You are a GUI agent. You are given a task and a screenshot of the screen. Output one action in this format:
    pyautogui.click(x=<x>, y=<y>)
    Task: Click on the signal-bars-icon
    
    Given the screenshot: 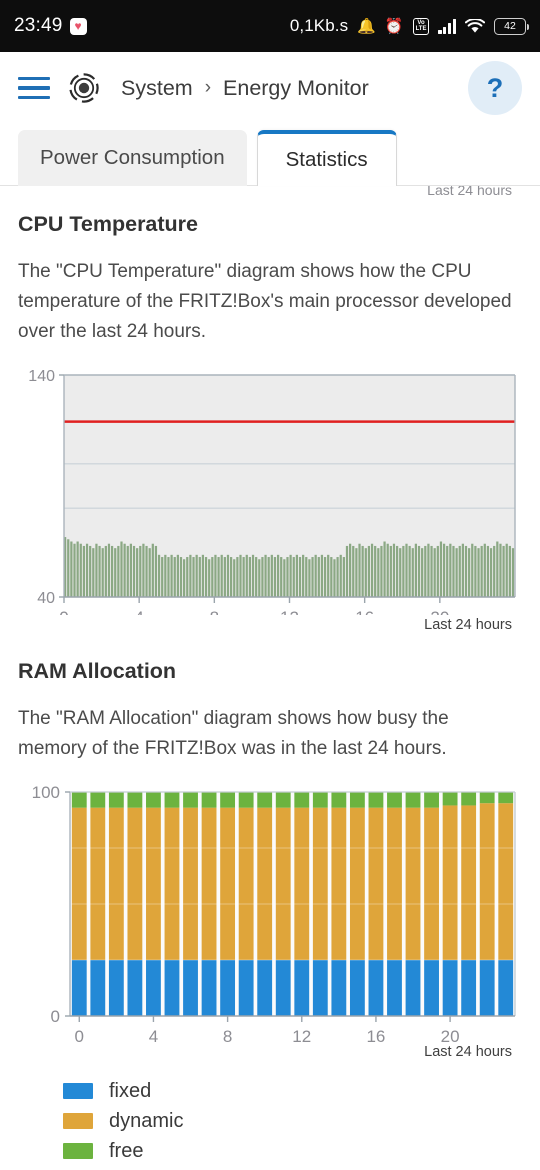 What is the action you would take?
    pyautogui.click(x=447, y=26)
    